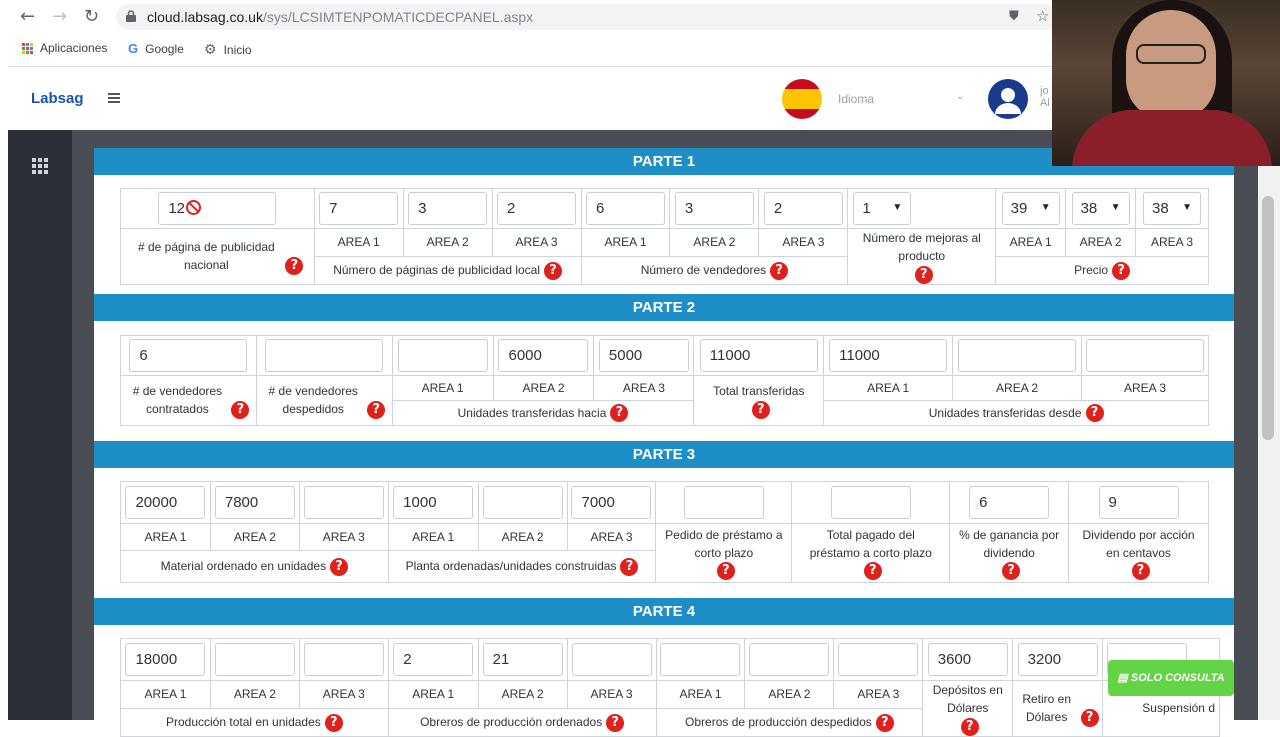 Image resolution: width=1280 pixels, height=737 pixels. I want to click on back-icon: ←, so click(27, 16).